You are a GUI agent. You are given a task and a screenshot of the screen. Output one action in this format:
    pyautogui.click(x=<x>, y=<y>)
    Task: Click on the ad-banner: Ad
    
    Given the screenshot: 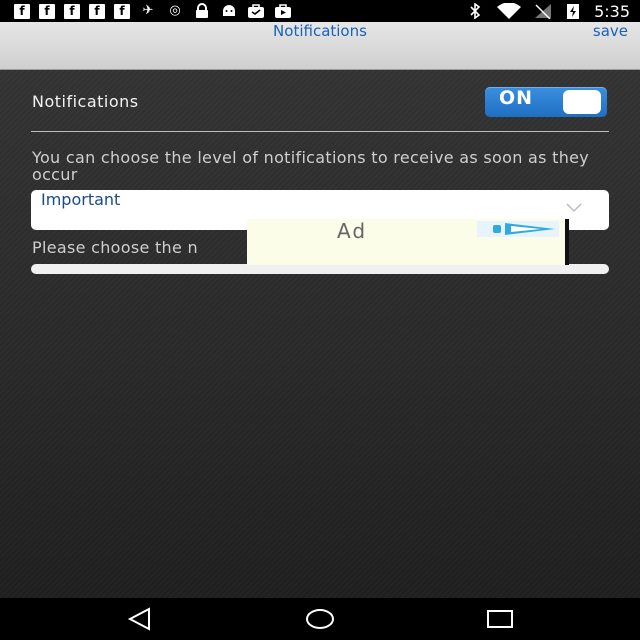 What is the action you would take?
    pyautogui.click(x=408, y=242)
    